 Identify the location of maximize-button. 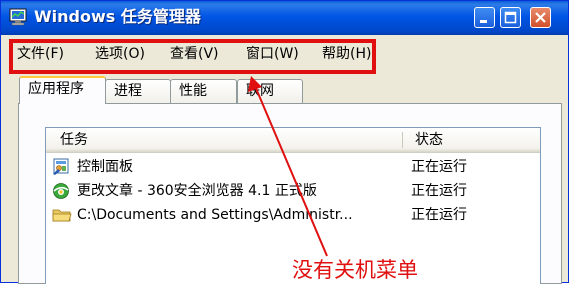
(510, 17).